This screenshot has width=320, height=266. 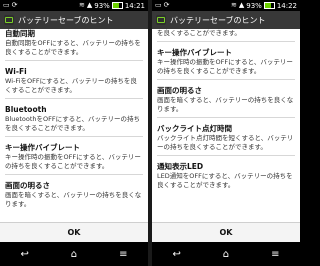 What do you see at coordinates (73, 47) in the screenshot?
I see `tip-desc: 自動同期をOFFにすると、バッテリーの持ちを良くすることができます。` at bounding box center [73, 47].